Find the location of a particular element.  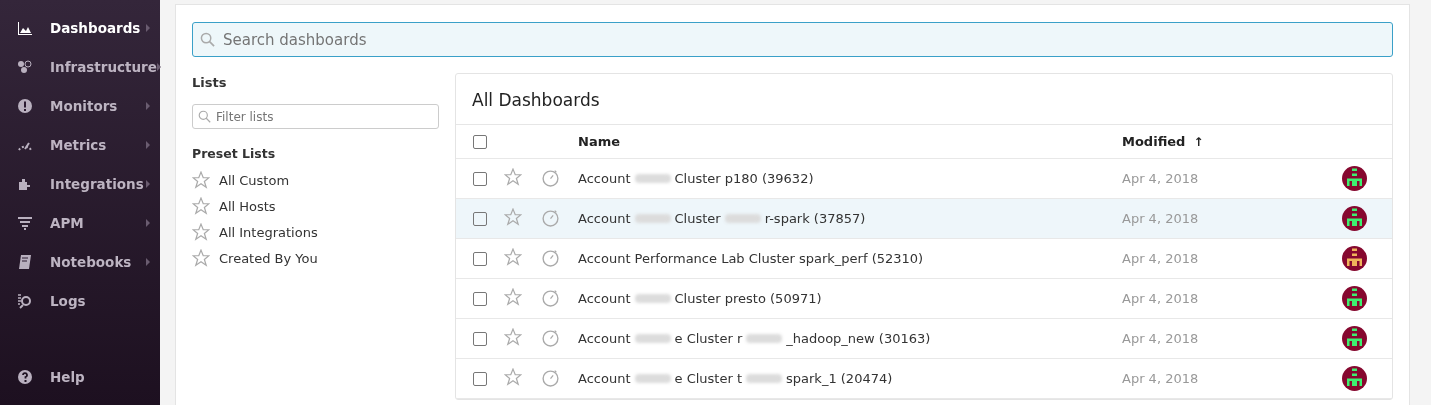

nav-item: Dashboards is located at coordinates (80, 27).